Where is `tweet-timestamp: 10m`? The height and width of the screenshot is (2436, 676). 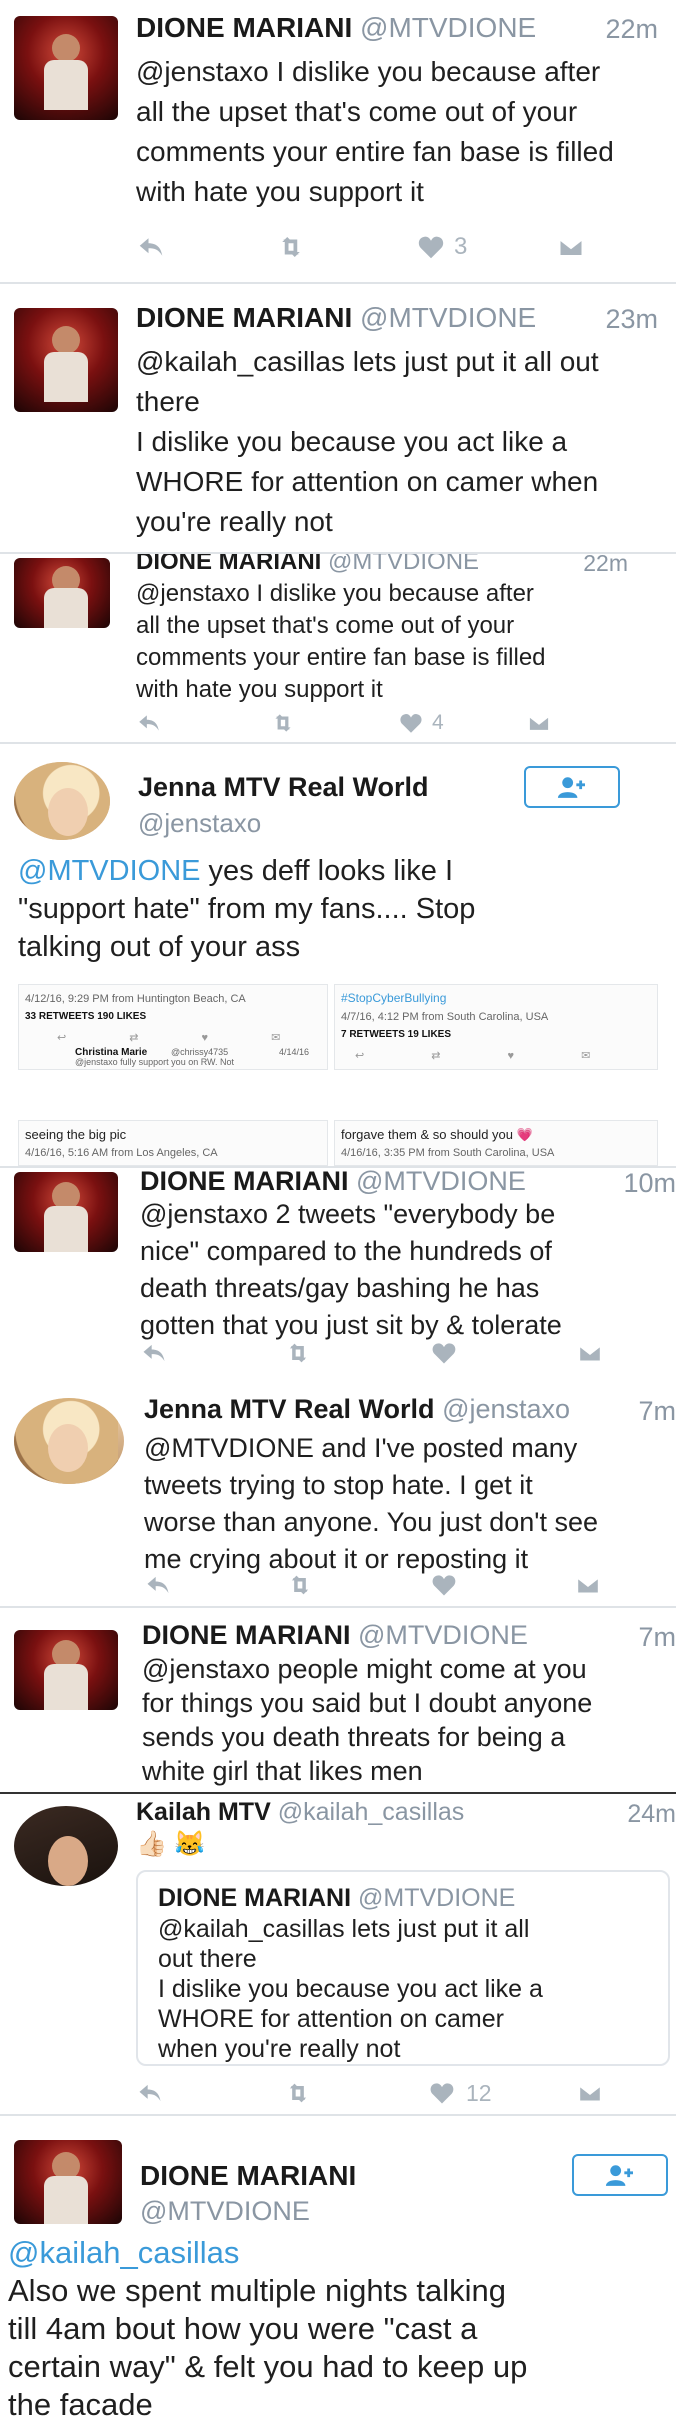
tweet-timestamp: 10m is located at coordinates (649, 1183).